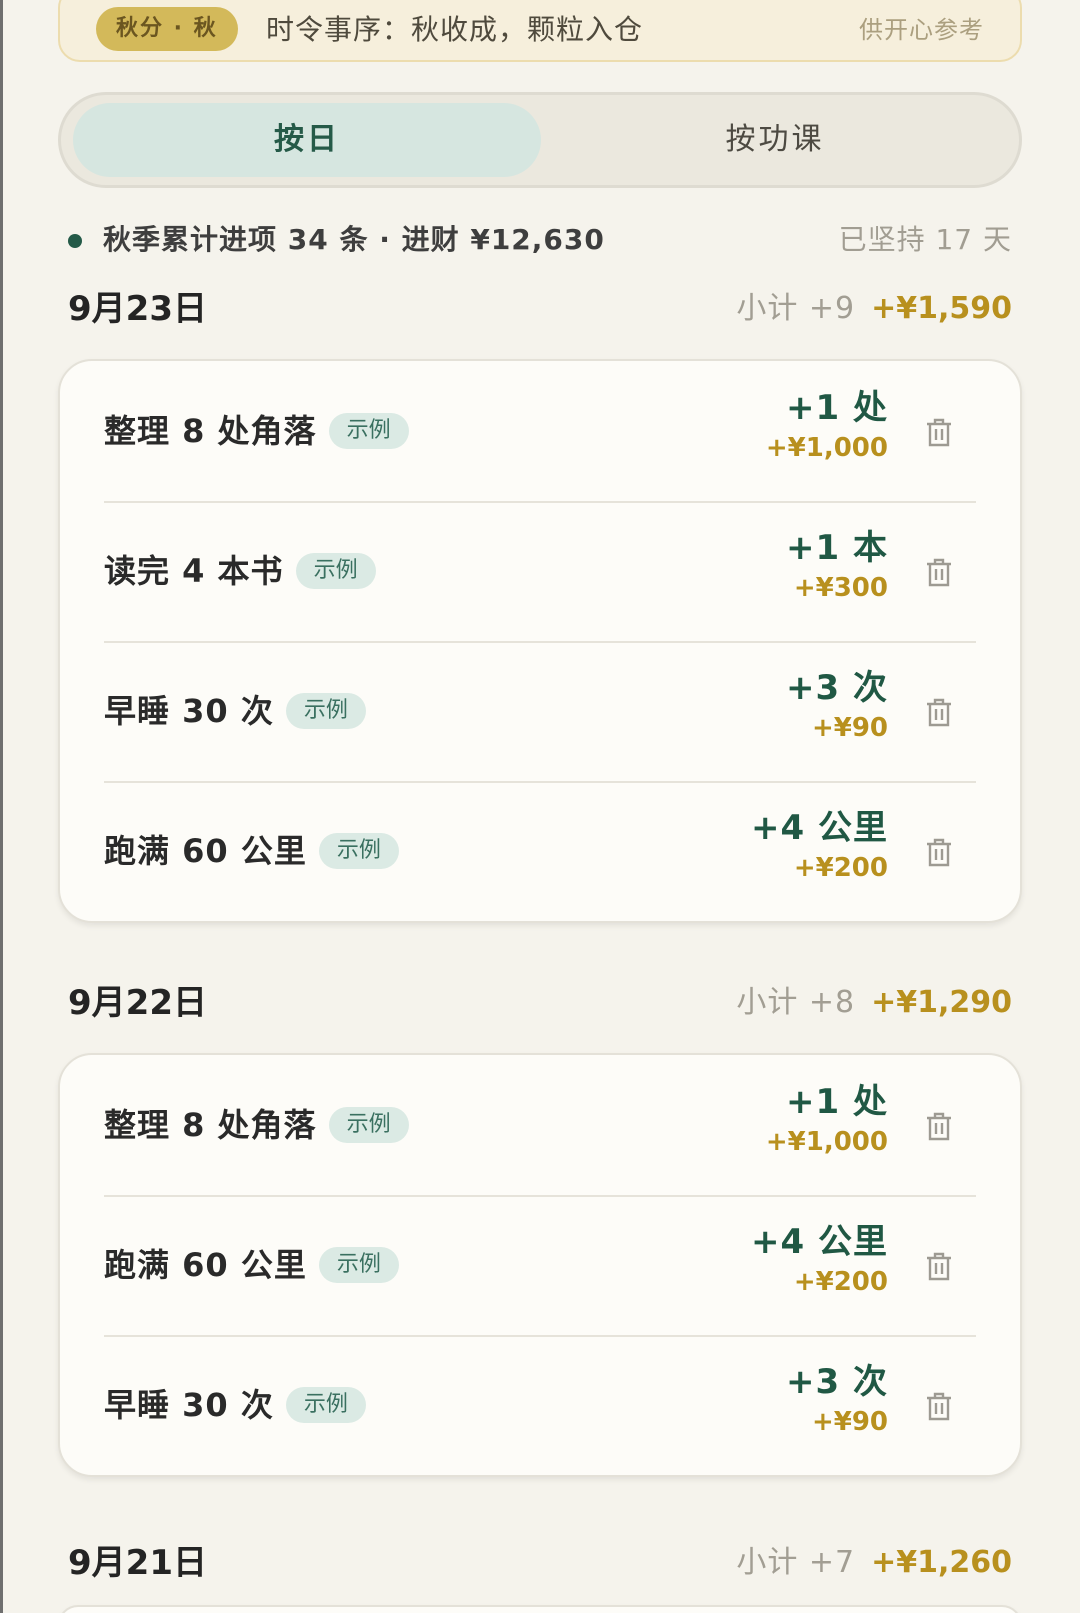 The height and width of the screenshot is (1613, 1080). I want to click on day-subtotal: 小计 +7 +¥1,260, so click(874, 1563).